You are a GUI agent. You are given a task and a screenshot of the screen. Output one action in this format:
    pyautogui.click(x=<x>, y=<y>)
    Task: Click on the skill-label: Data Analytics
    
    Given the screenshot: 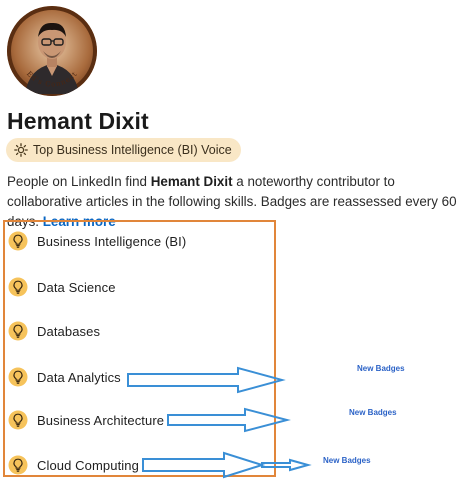 What is the action you would take?
    pyautogui.click(x=79, y=377)
    